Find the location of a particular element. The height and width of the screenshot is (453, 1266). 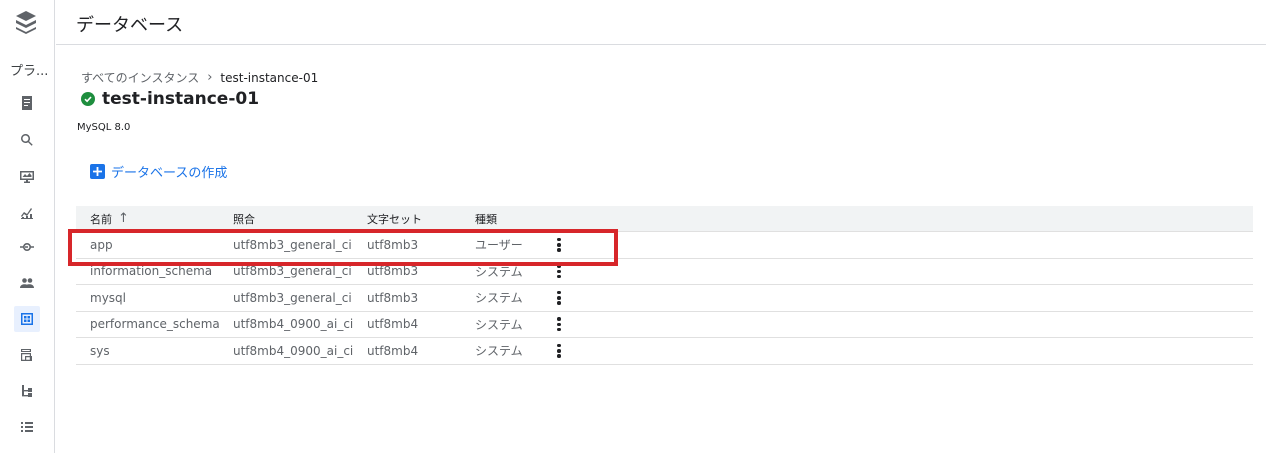

column-header-charset: 文字セット is located at coordinates (421, 219).